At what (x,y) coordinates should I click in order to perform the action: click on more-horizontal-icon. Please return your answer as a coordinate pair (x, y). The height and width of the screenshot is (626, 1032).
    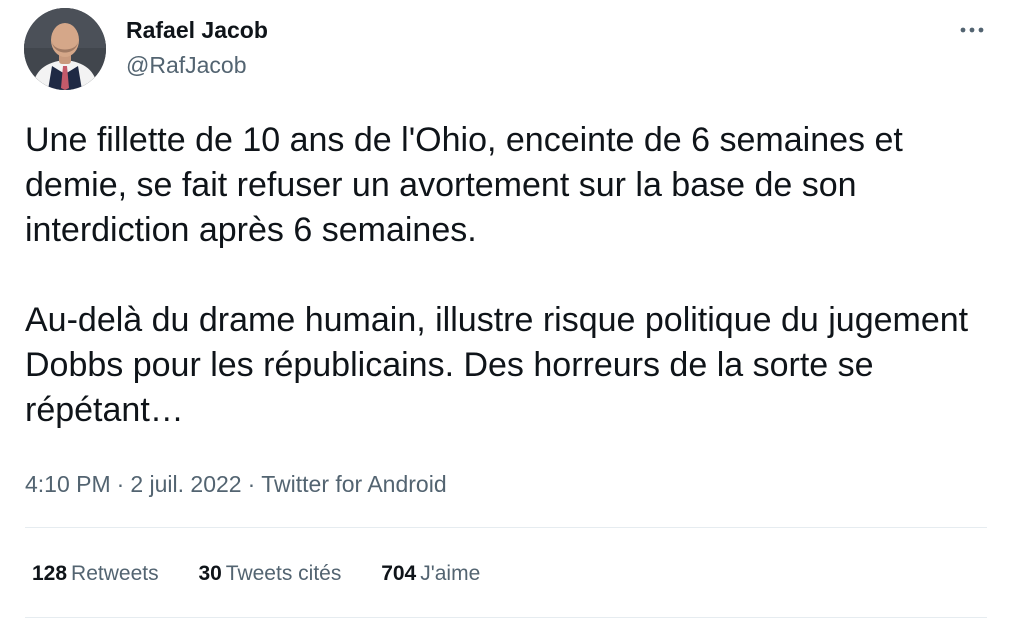
    Looking at the image, I should click on (972, 30).